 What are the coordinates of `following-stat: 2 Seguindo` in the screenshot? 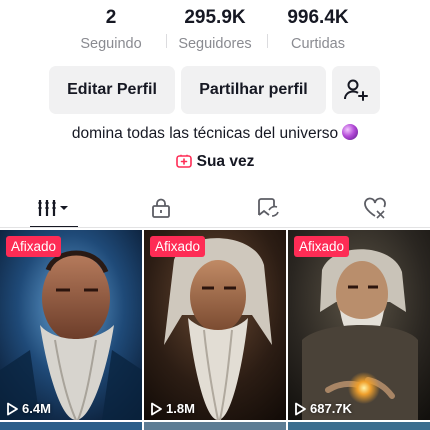 It's located at (111, 29).